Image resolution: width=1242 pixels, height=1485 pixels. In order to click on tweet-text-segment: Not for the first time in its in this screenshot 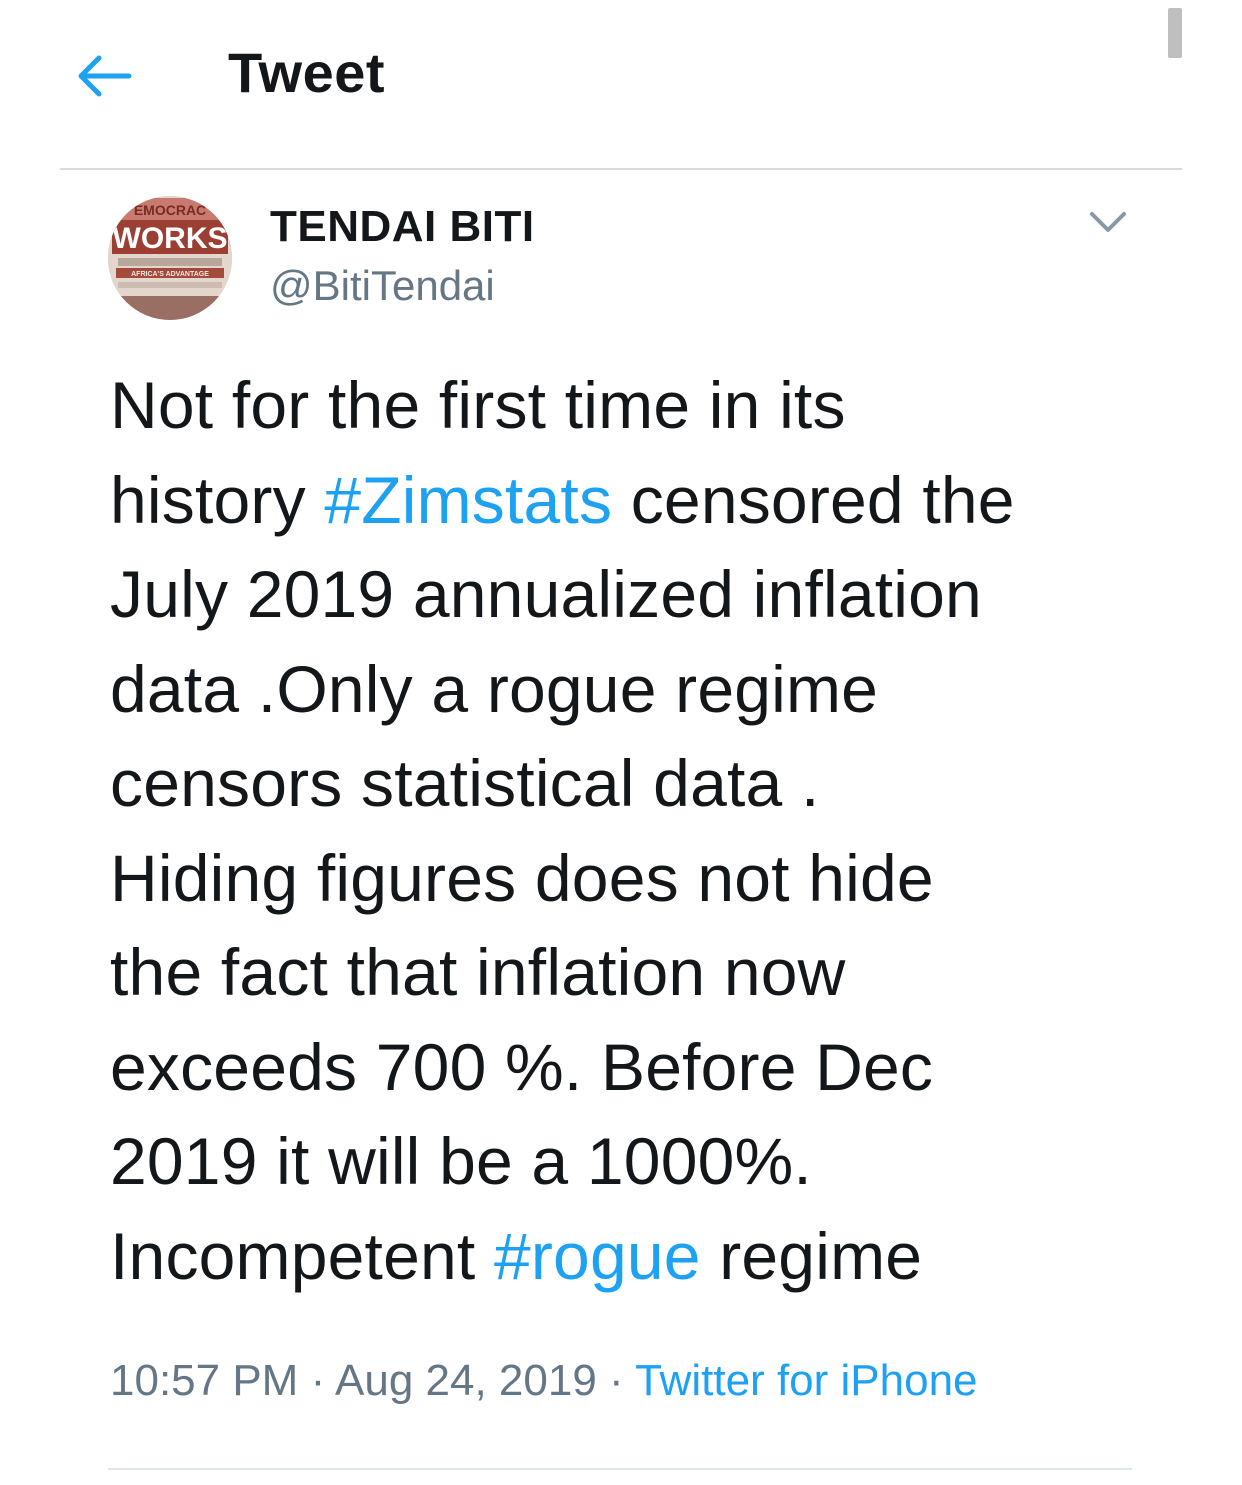, I will do `click(478, 405)`.